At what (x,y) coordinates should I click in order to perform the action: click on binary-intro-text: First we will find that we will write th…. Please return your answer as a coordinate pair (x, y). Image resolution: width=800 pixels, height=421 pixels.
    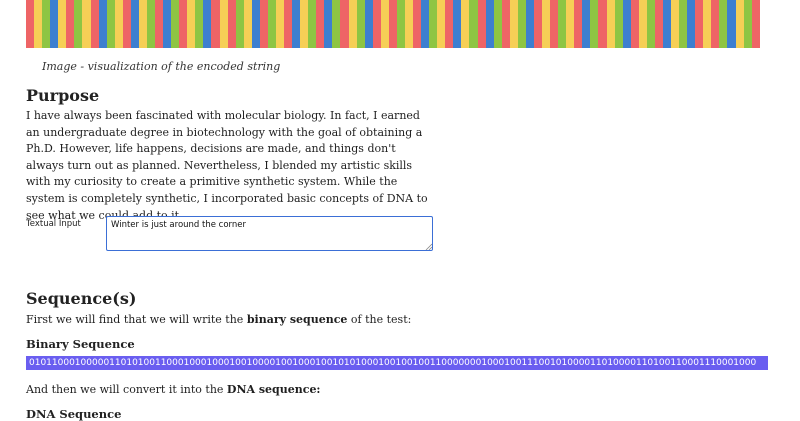
    Looking at the image, I should click on (219, 319).